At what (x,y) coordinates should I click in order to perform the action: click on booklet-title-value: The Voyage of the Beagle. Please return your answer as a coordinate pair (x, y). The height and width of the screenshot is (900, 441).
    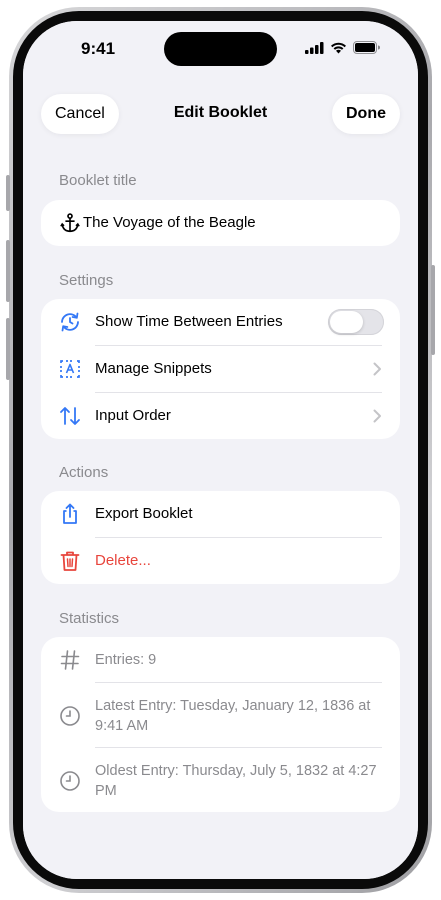
    Looking at the image, I should click on (169, 222).